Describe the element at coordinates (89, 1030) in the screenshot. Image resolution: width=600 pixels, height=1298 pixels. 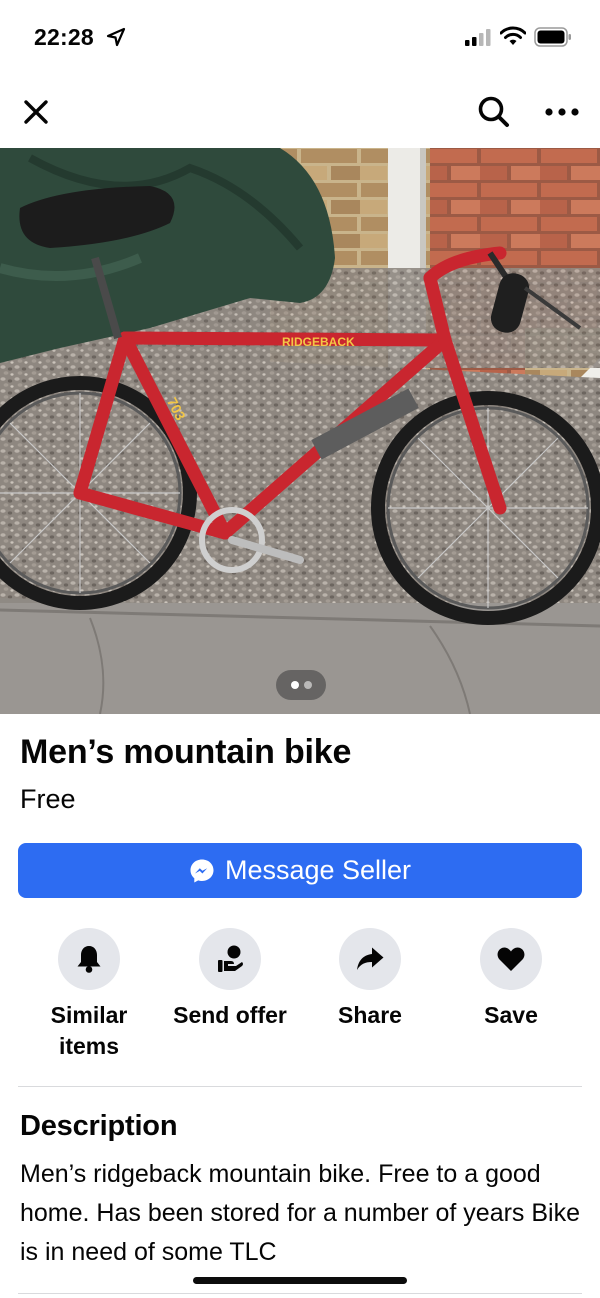
I see `similar-items-label: Similar items` at that location.